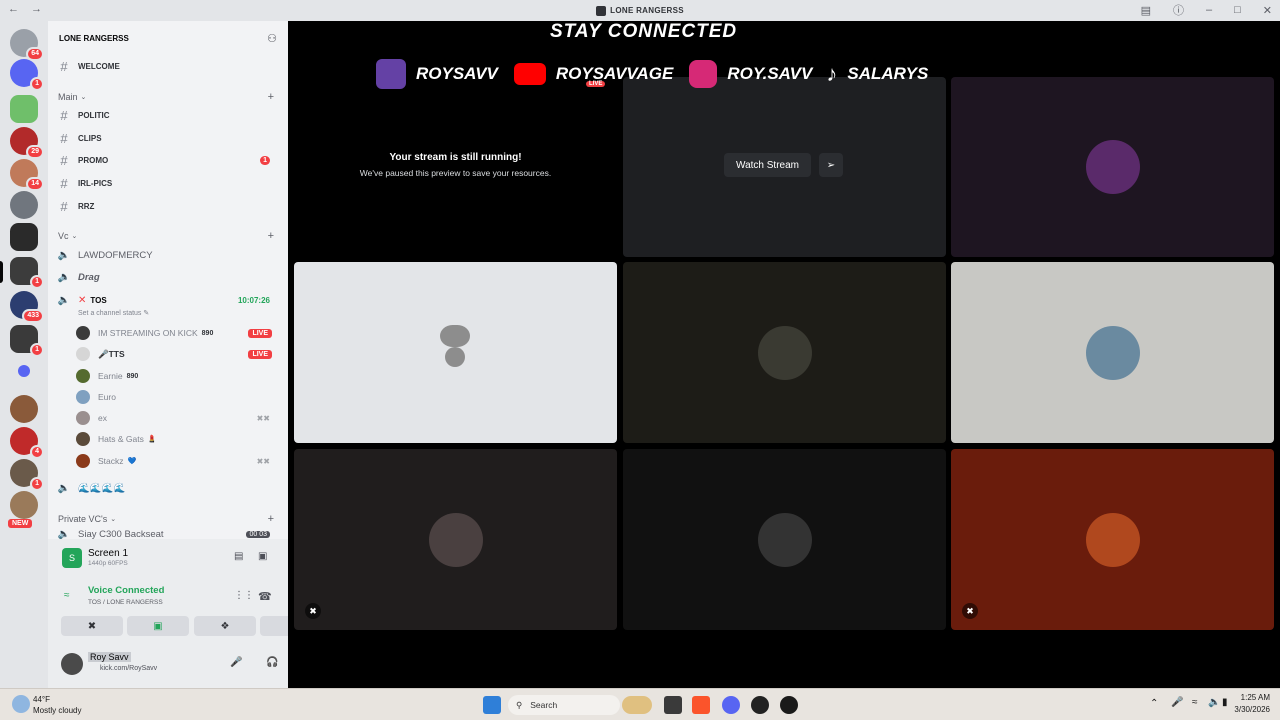  What do you see at coordinates (265, 596) in the screenshot?
I see `disconnect-icon: ☎` at bounding box center [265, 596].